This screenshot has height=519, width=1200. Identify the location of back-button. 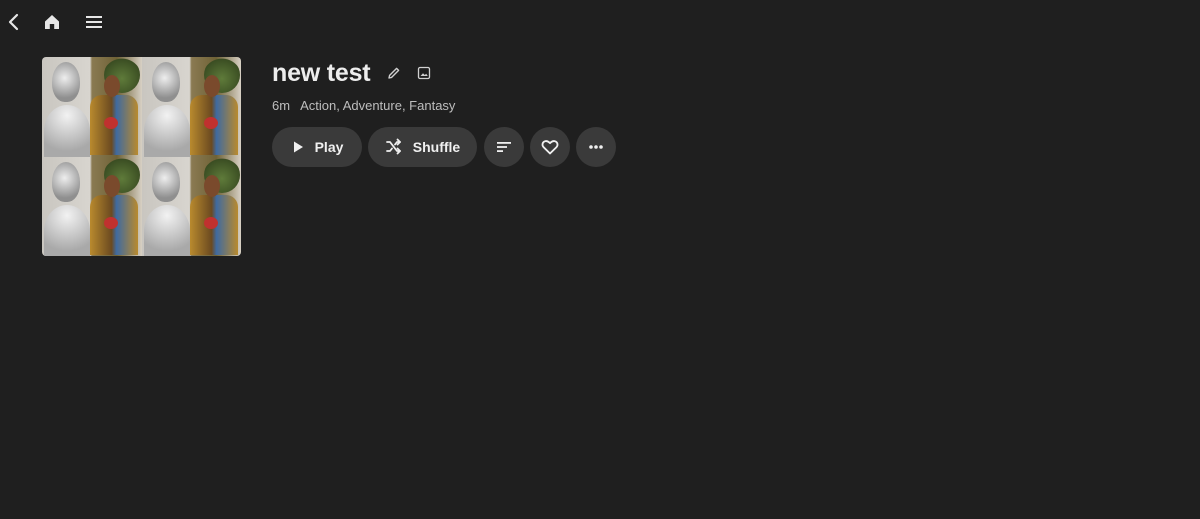
(14, 22).